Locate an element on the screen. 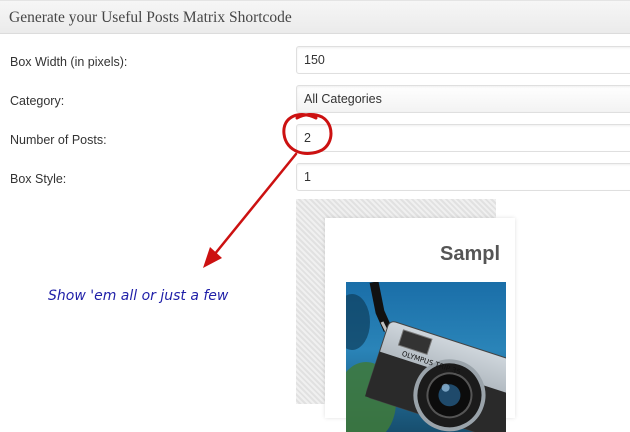  pointer-arrow is located at coordinates (255, 204).